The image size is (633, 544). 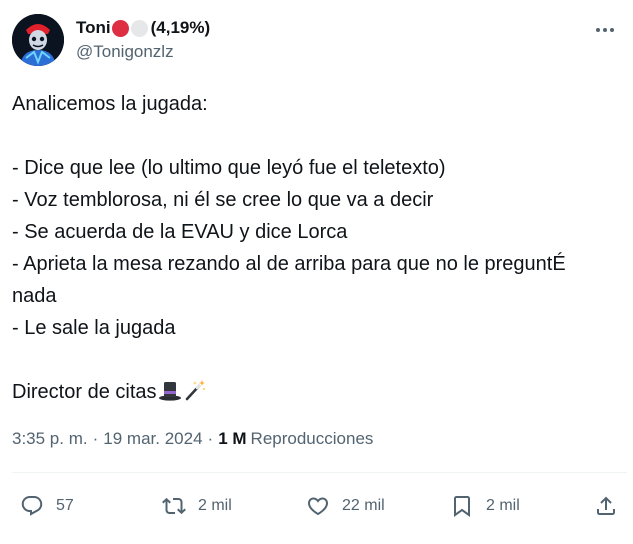 What do you see at coordinates (232, 439) in the screenshot?
I see `views-count: 1 M` at bounding box center [232, 439].